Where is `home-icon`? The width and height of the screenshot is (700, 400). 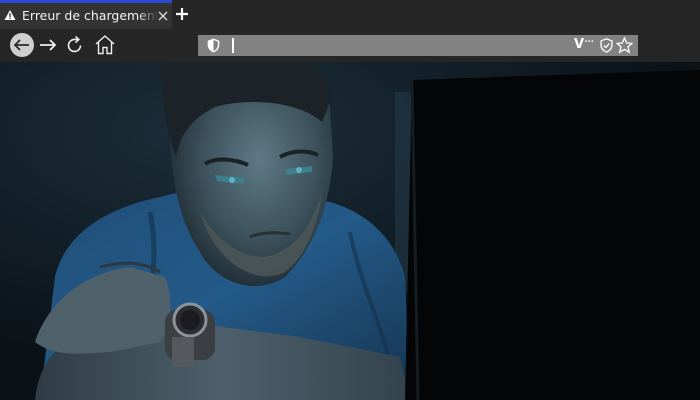 home-icon is located at coordinates (105, 45).